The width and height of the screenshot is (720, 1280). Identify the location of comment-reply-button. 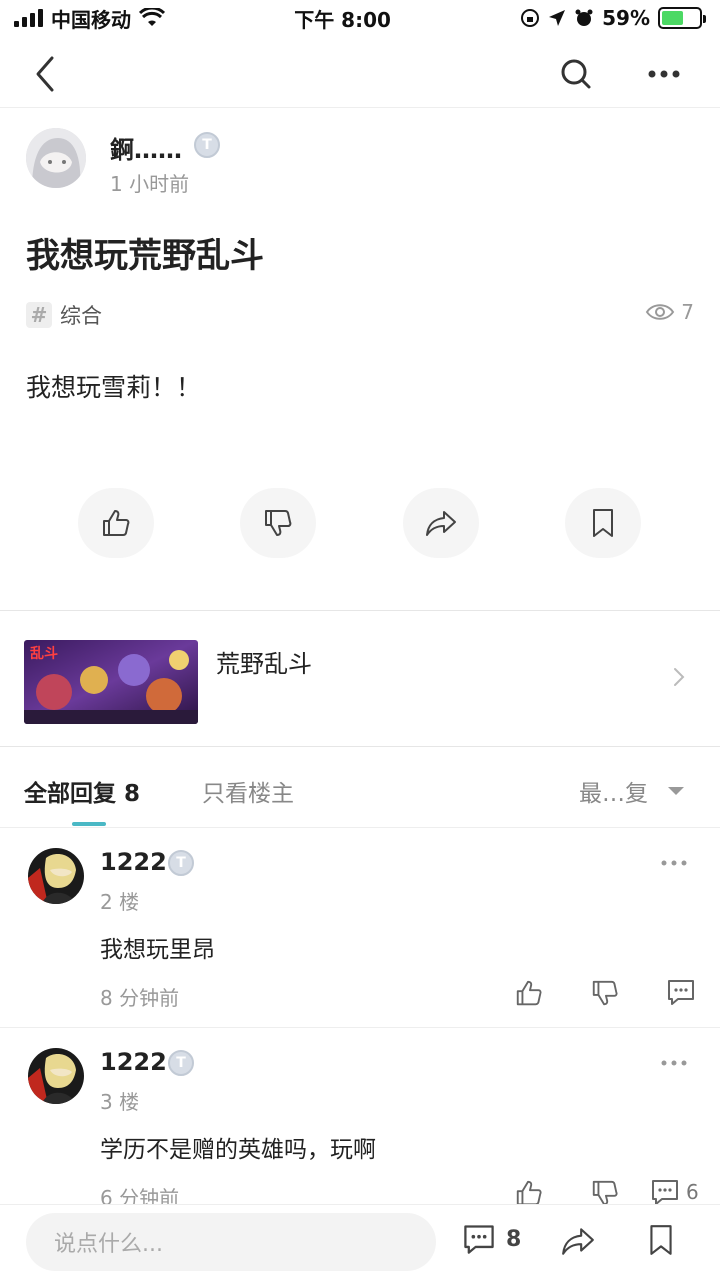
(684, 992).